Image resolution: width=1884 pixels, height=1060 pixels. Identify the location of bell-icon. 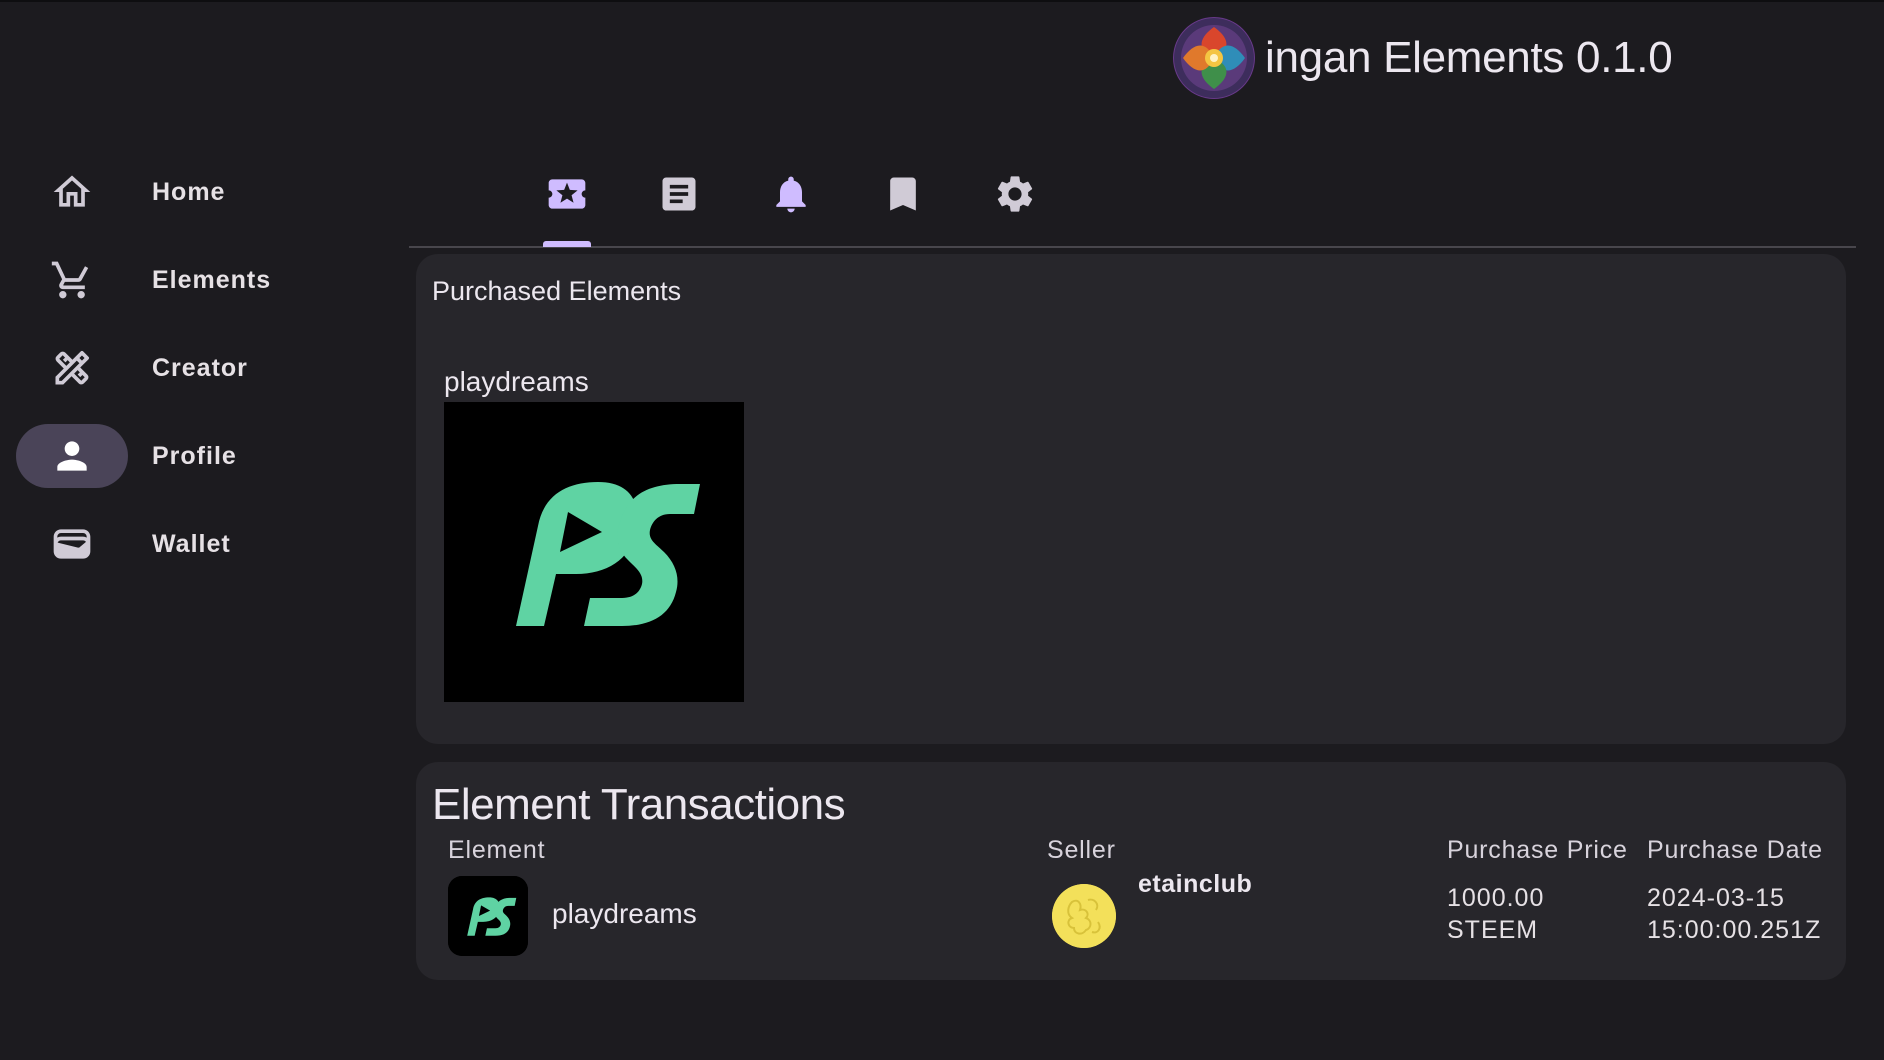
(791, 194).